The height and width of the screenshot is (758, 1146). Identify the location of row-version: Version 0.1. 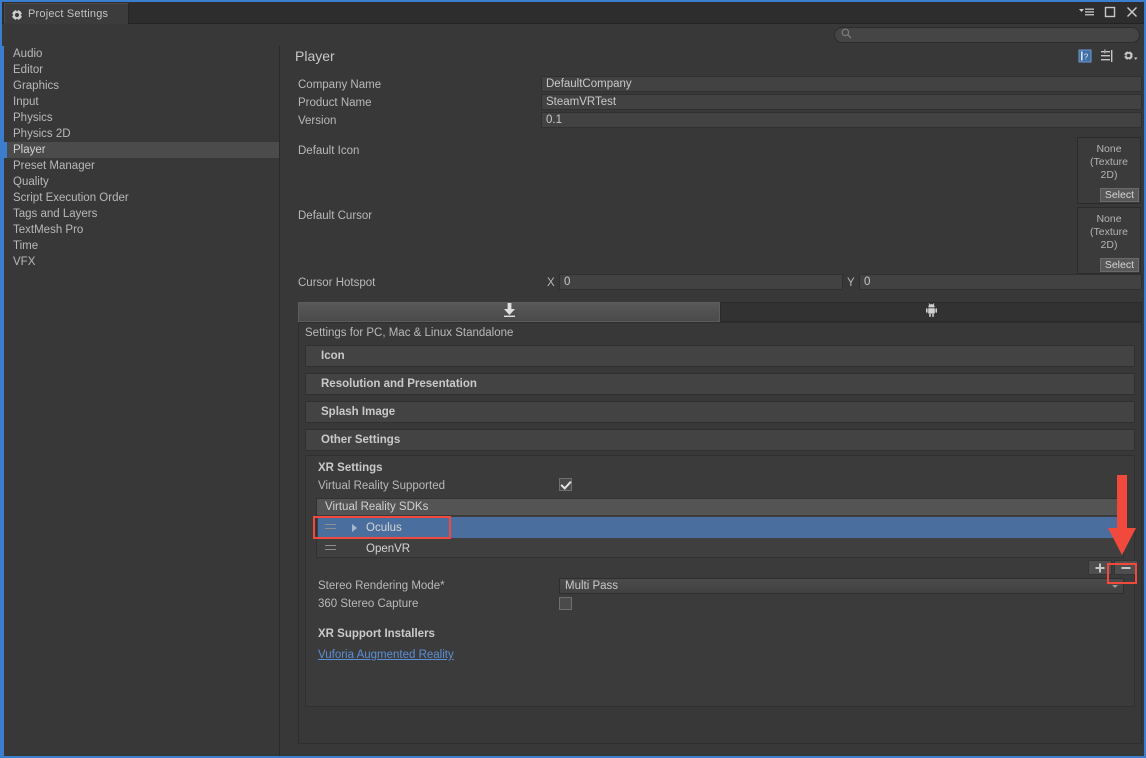
(712, 121).